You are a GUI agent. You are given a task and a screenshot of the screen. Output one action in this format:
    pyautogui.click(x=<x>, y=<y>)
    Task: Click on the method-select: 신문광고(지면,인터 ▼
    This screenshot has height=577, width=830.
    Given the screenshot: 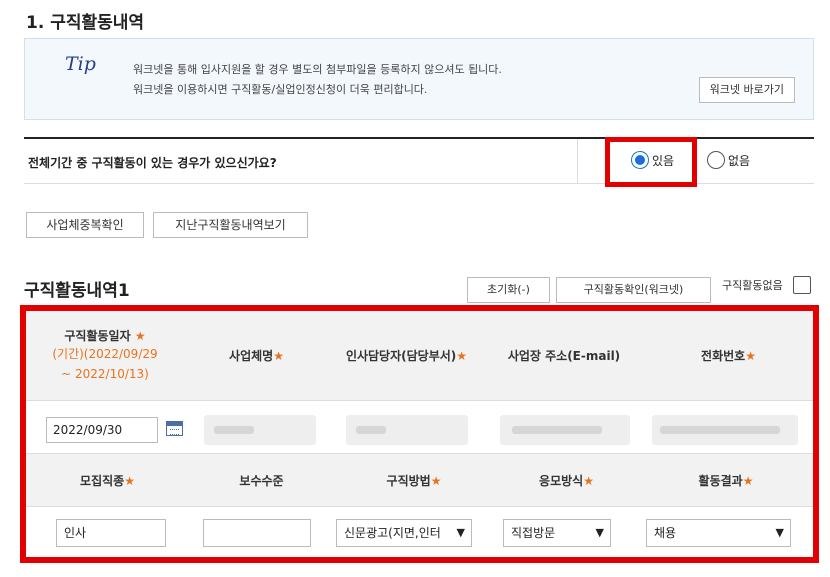 What is the action you would take?
    pyautogui.click(x=404, y=533)
    